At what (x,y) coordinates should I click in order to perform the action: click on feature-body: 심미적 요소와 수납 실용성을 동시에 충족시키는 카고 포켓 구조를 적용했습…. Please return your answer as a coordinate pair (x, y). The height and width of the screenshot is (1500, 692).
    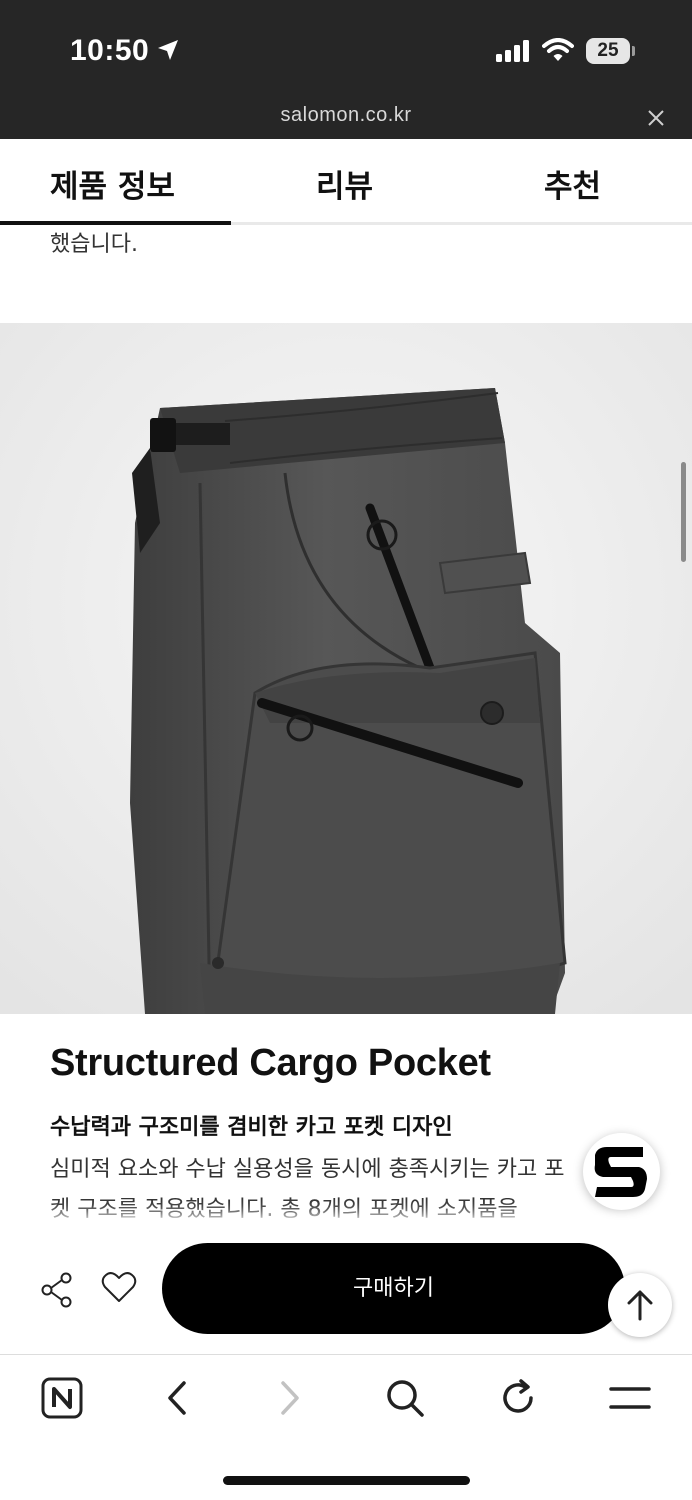
    Looking at the image, I should click on (307, 1189).